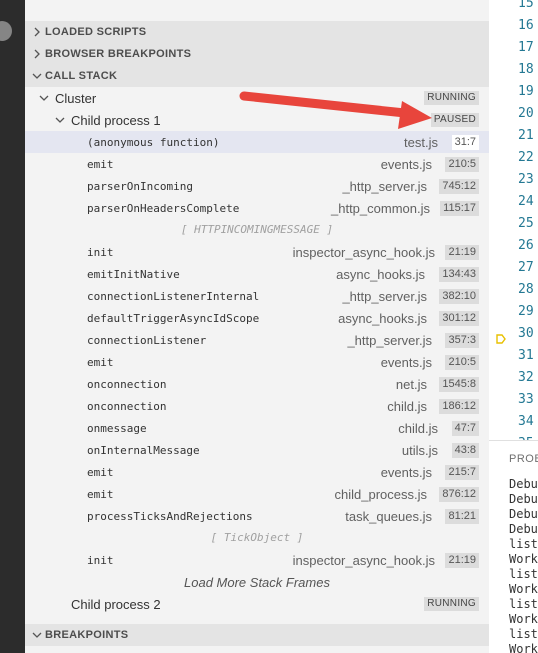 The width and height of the screenshot is (538, 653). What do you see at coordinates (257, 186) in the screenshot?
I see `stack-frame: parserOnIncoming _http_server.js 745:12` at bounding box center [257, 186].